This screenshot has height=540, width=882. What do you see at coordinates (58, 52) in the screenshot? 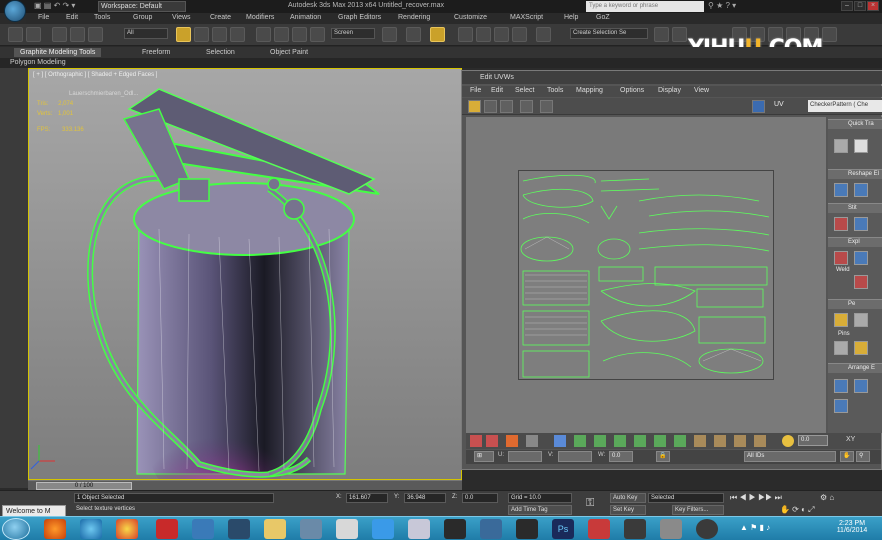
I see `tab-graphite-modeling-tools: Graphite Modeling Tools` at bounding box center [58, 52].